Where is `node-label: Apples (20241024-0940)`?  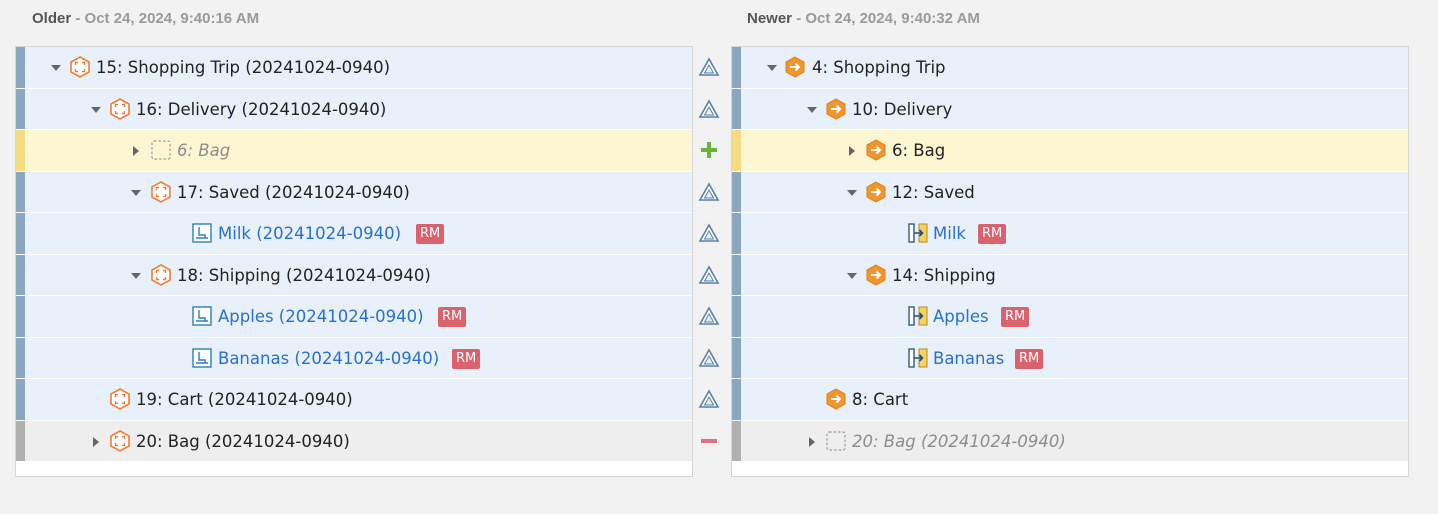
node-label: Apples (20241024-0940) is located at coordinates (321, 316).